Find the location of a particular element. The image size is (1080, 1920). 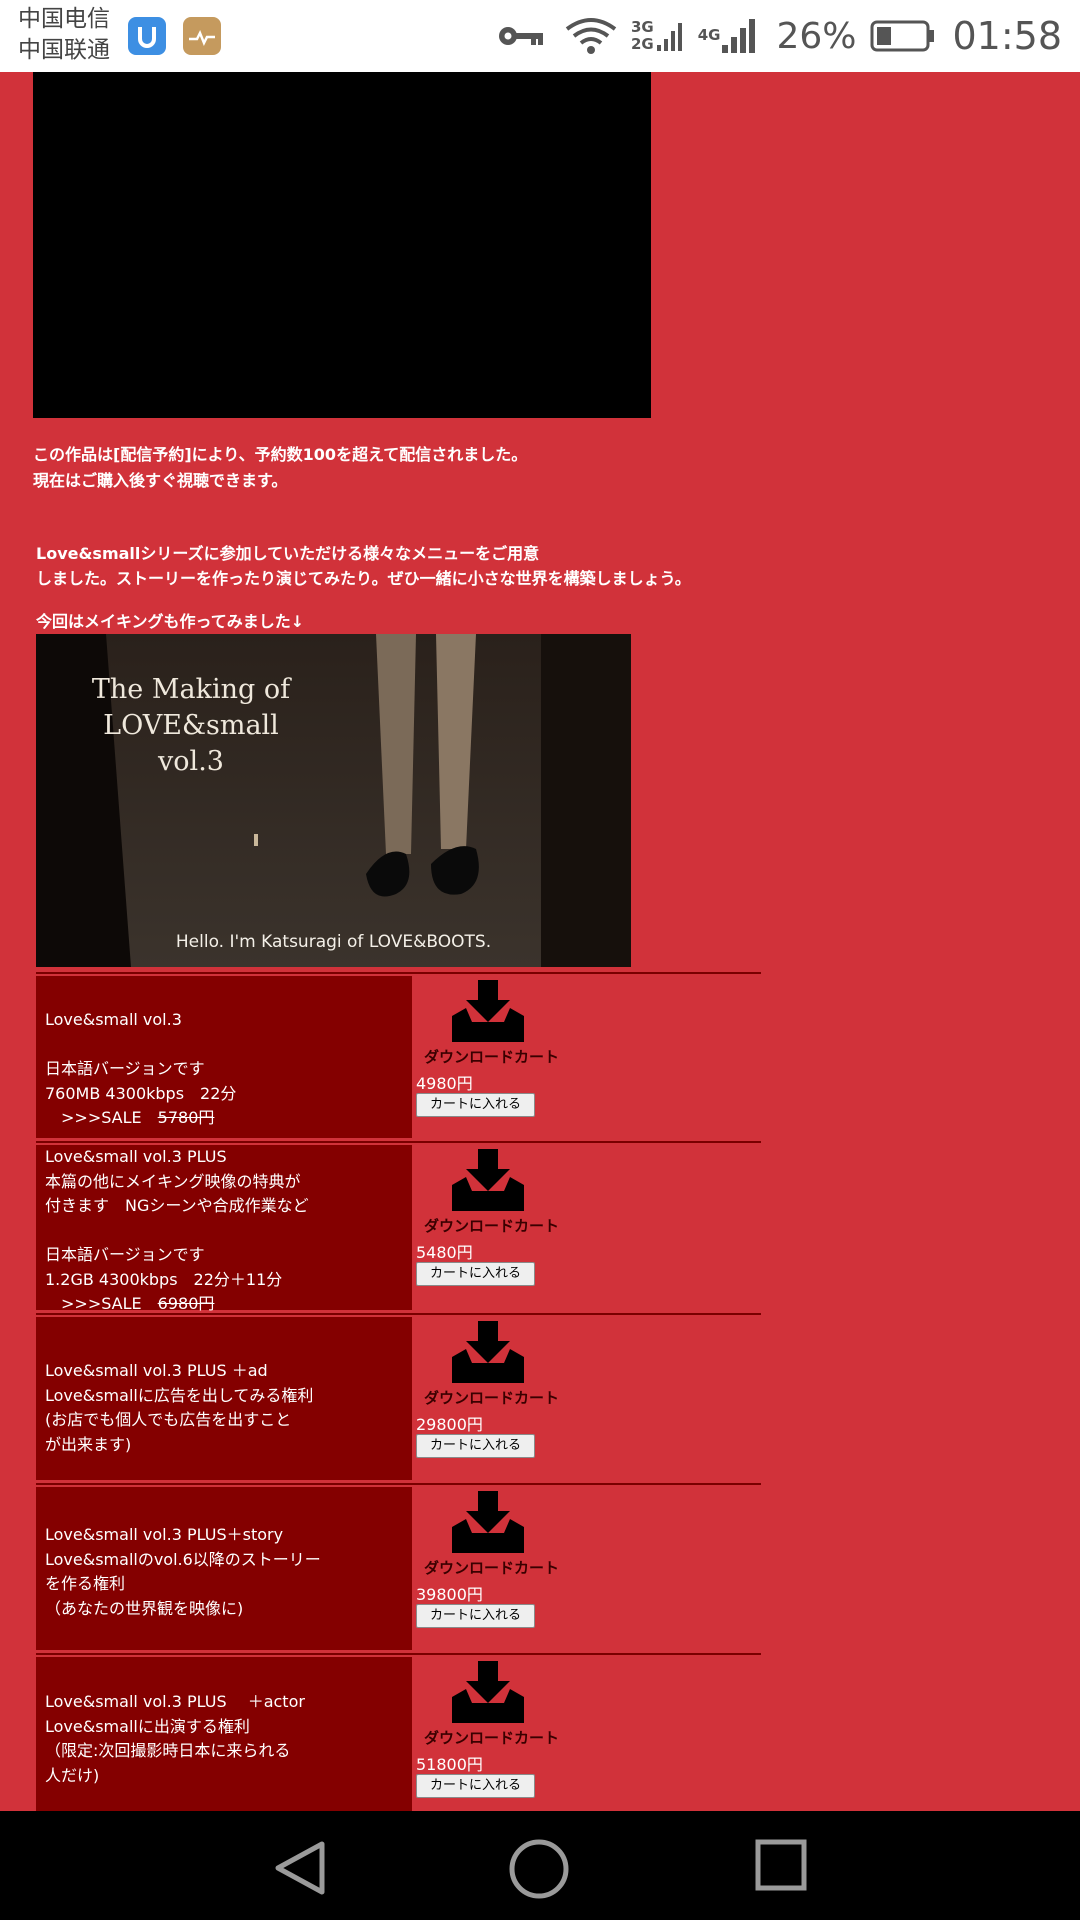

price: 39800円 is located at coordinates (449, 1594).